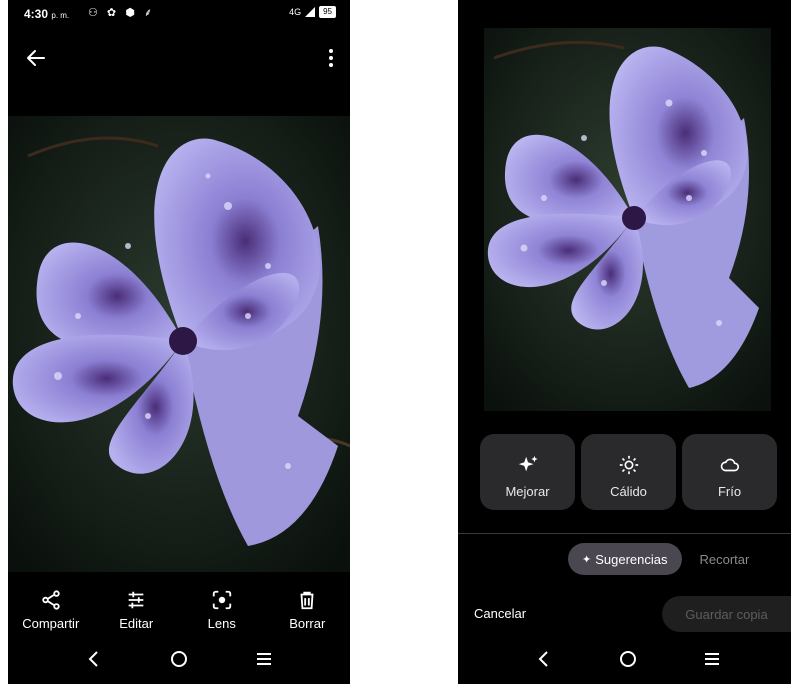  What do you see at coordinates (47, 14) in the screenshot?
I see `status-time: 4:30 p. m.` at bounding box center [47, 14].